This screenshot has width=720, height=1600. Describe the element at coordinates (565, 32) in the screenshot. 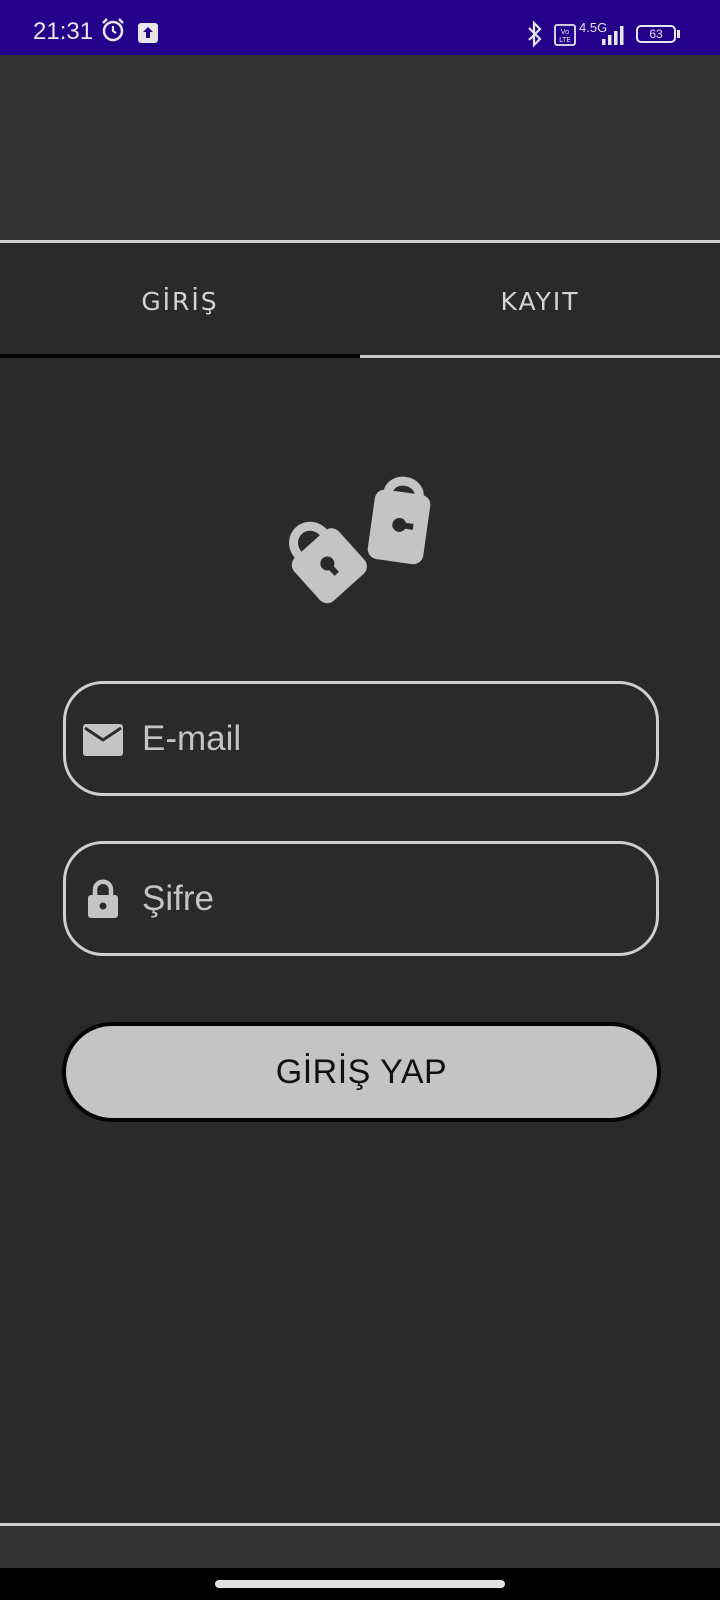

I see `svg-text: Vo` at that location.